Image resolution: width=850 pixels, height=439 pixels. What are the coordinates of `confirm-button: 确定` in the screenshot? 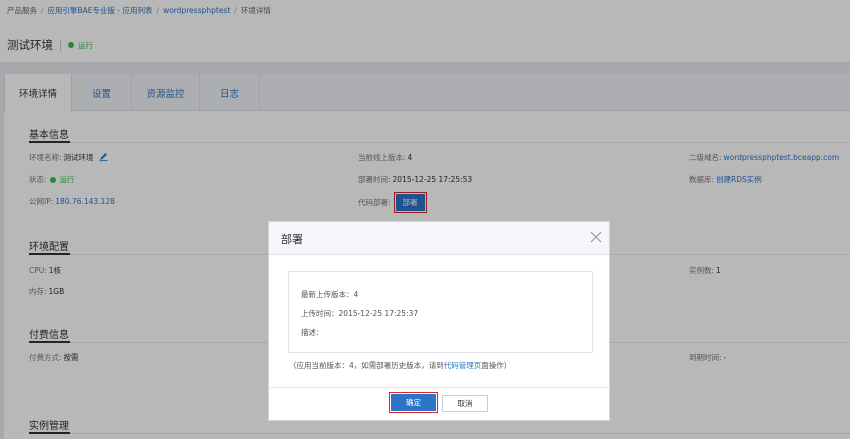 It's located at (413, 402).